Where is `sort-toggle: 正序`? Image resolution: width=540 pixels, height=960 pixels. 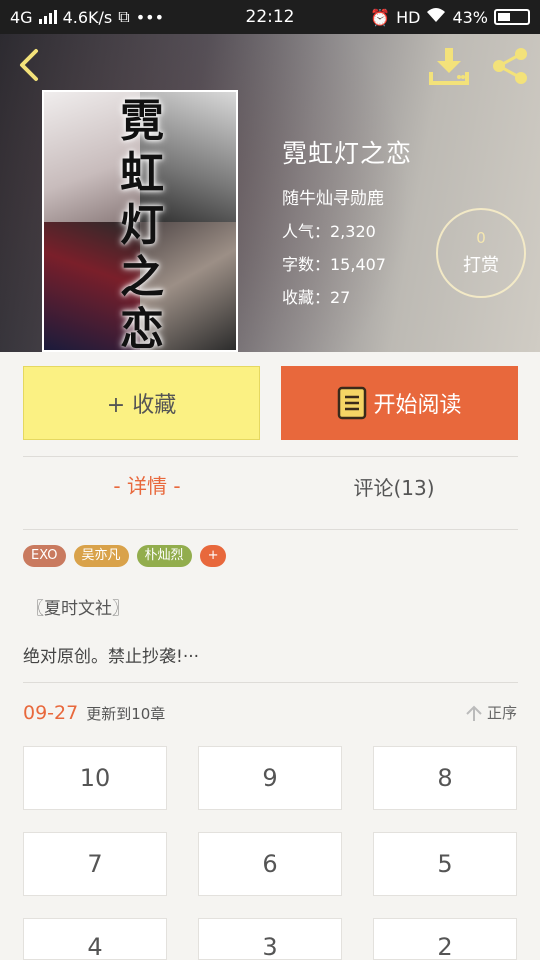
sort-toggle: 正序 is located at coordinates (491, 712).